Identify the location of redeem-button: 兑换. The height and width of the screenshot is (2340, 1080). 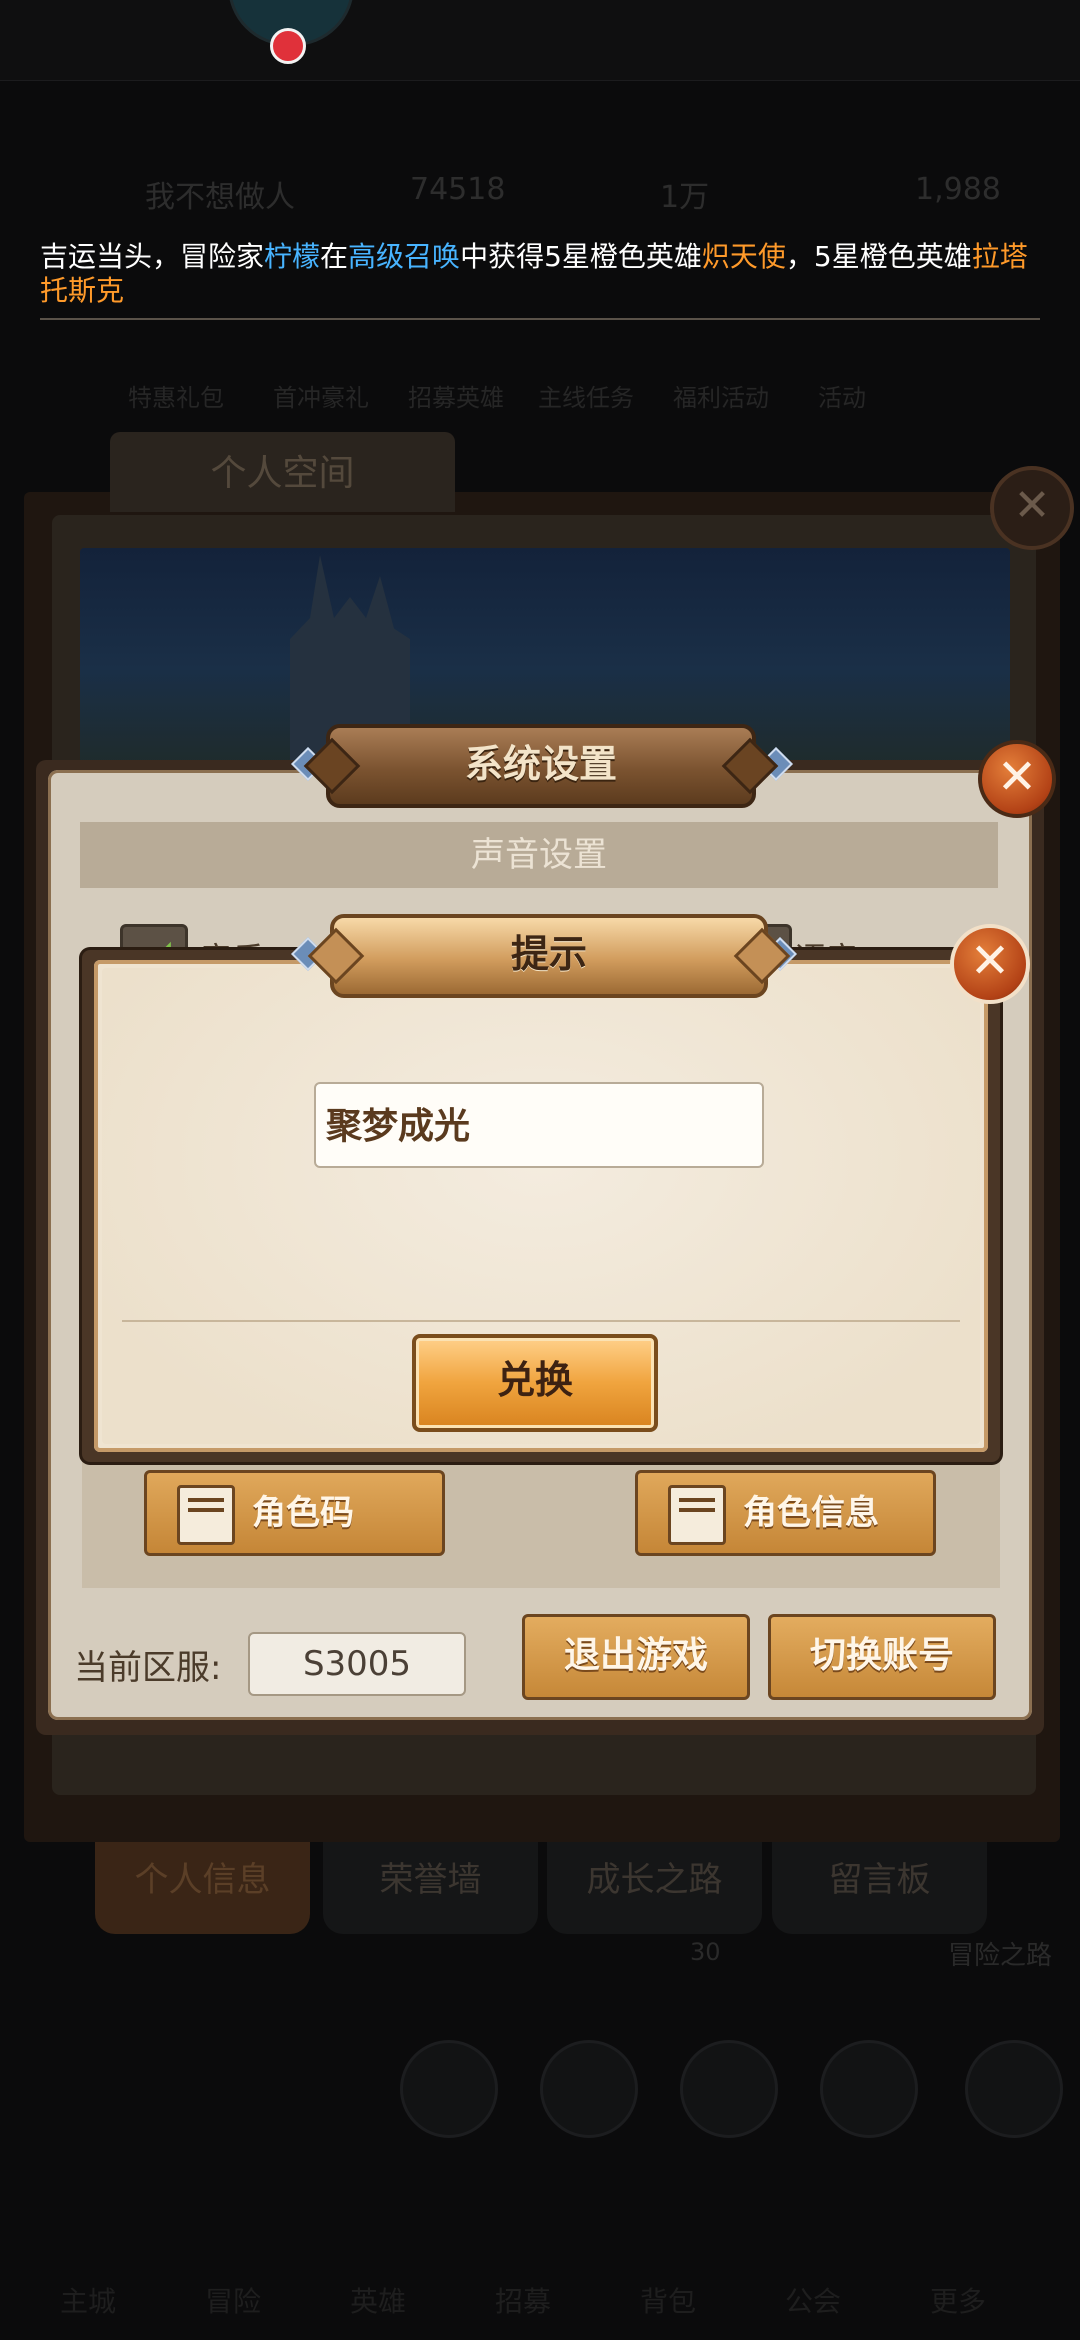
(535, 1383).